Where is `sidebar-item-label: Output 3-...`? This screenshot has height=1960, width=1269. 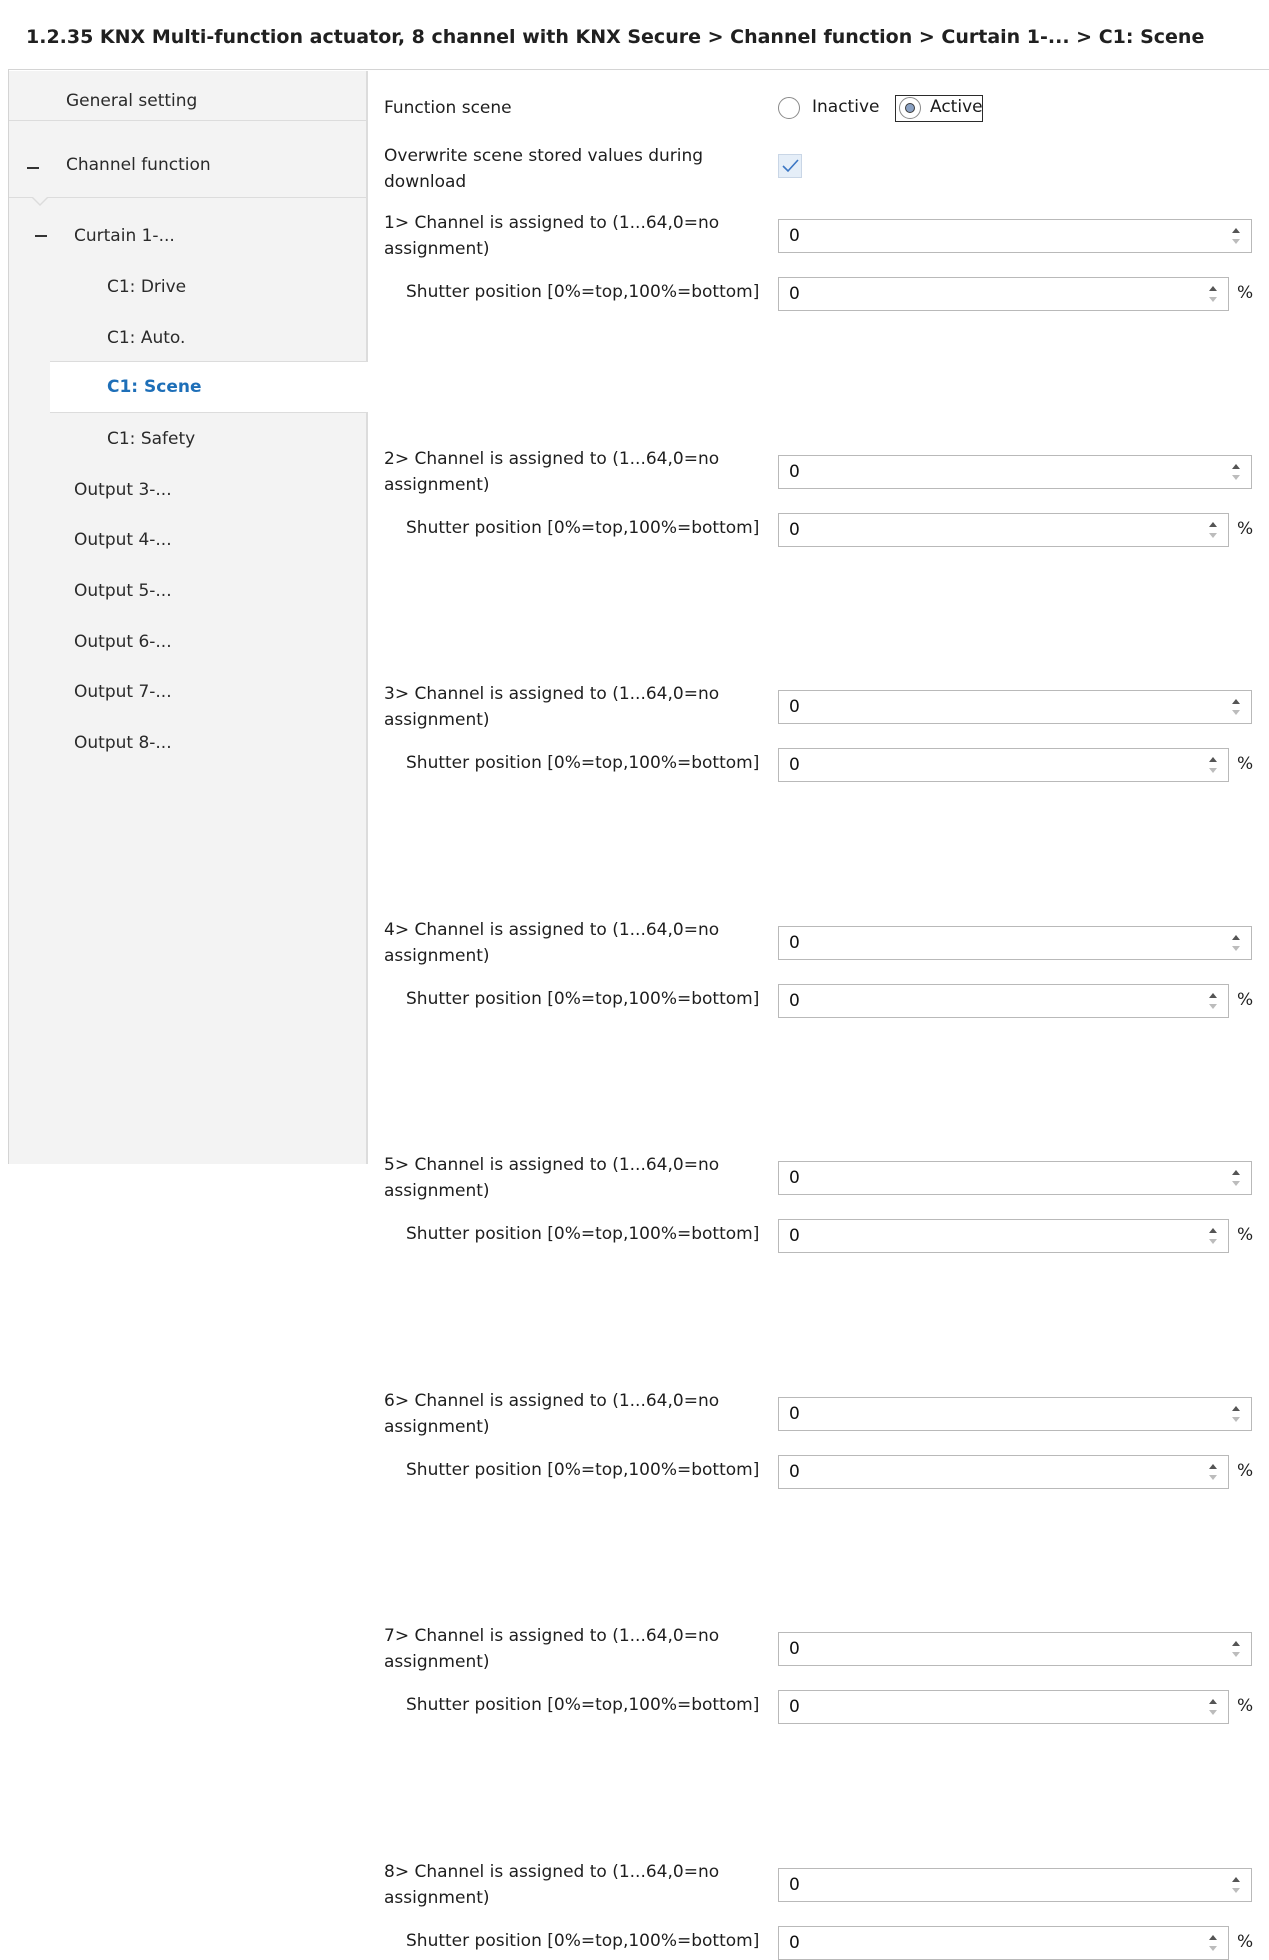
sidebar-item-label: Output 3-... is located at coordinates (123, 490).